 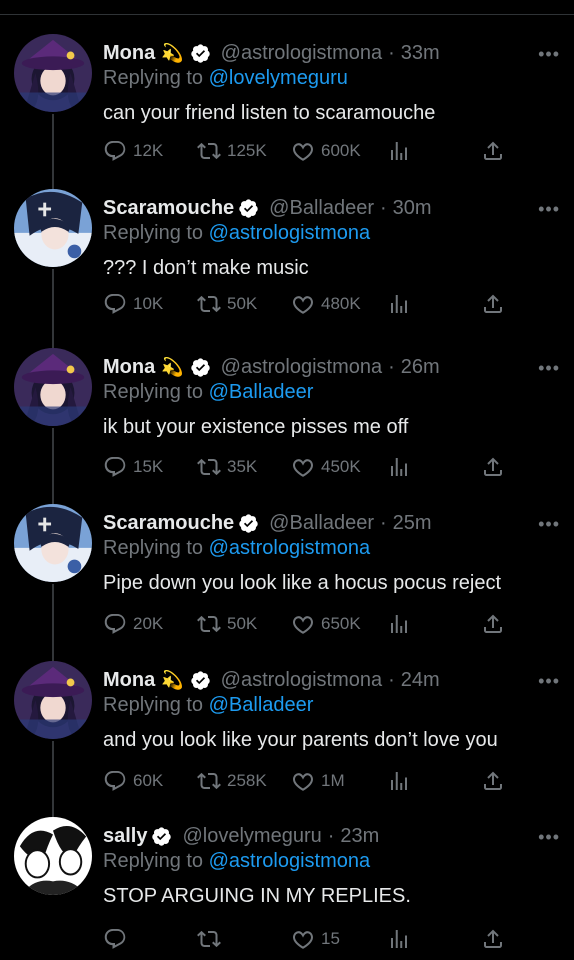 What do you see at coordinates (251, 836) in the screenshot?
I see `user-handle: @lovelymeguru` at bounding box center [251, 836].